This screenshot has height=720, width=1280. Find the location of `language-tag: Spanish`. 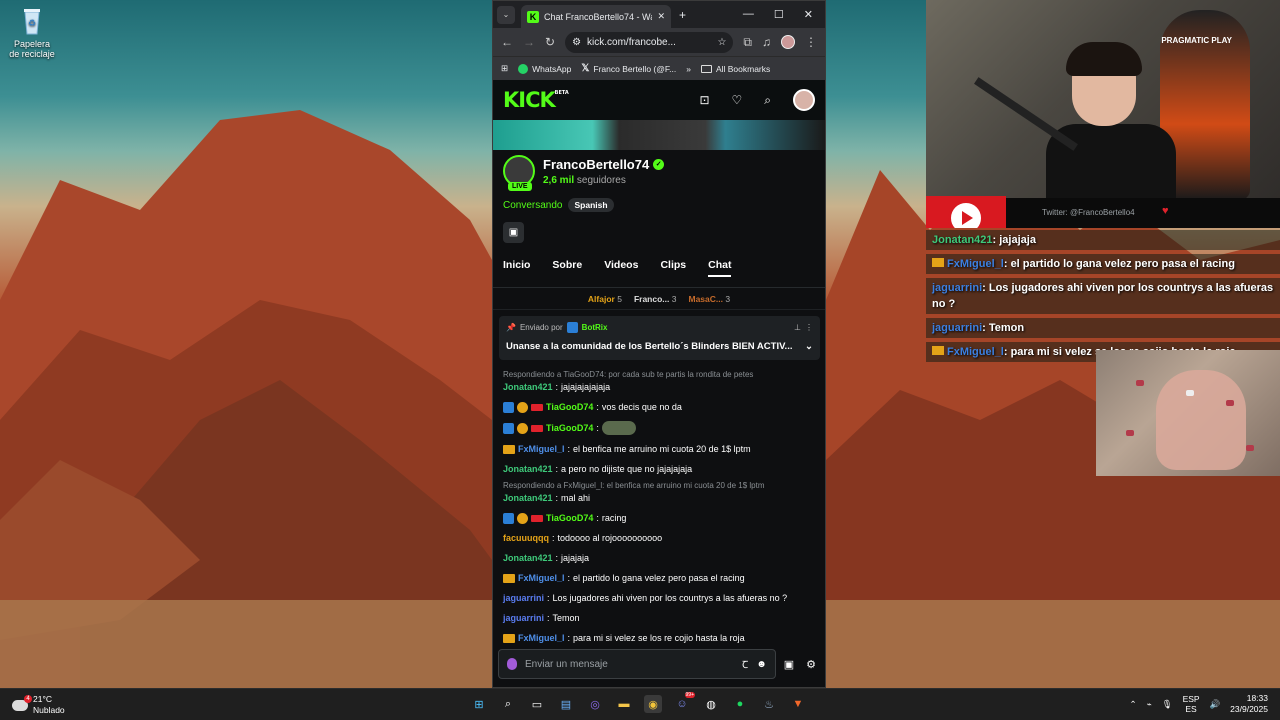

language-tag: Spanish is located at coordinates (591, 205).